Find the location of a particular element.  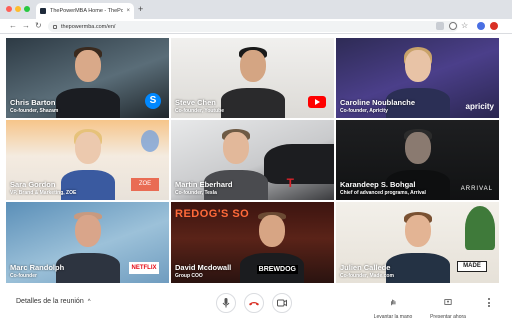

participant-tile: Steve Chen Co-founder, Youtube is located at coordinates (252, 78).